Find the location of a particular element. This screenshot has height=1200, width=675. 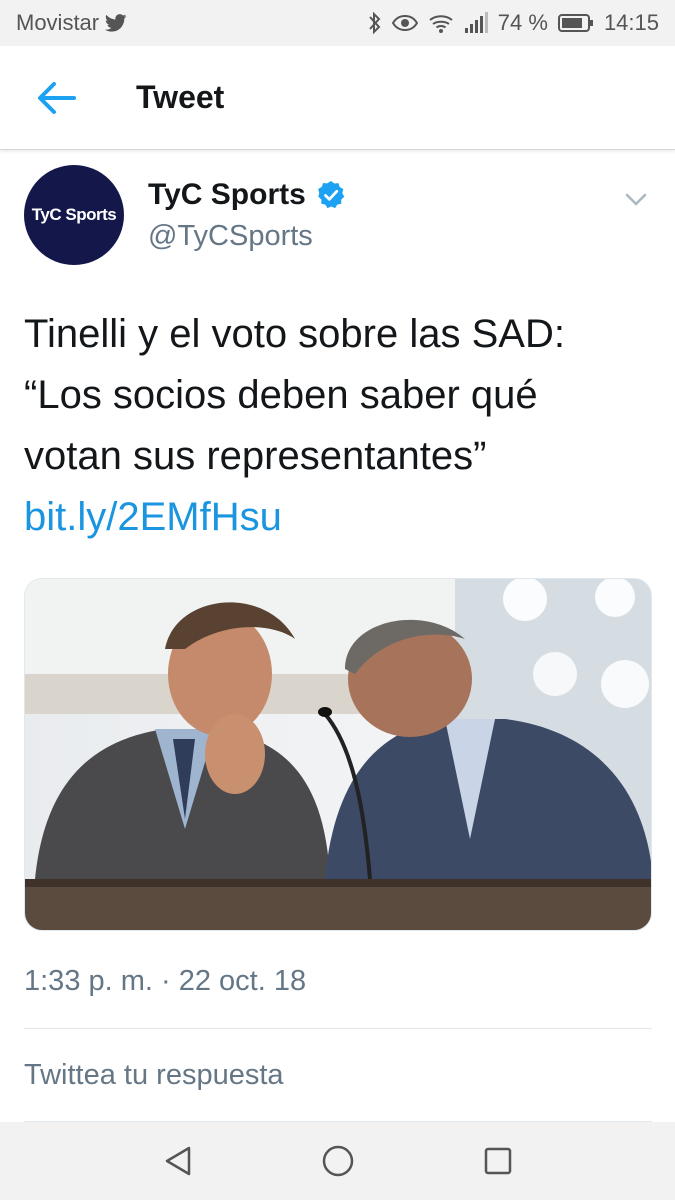

nav-home-button is located at coordinates (338, 1161).